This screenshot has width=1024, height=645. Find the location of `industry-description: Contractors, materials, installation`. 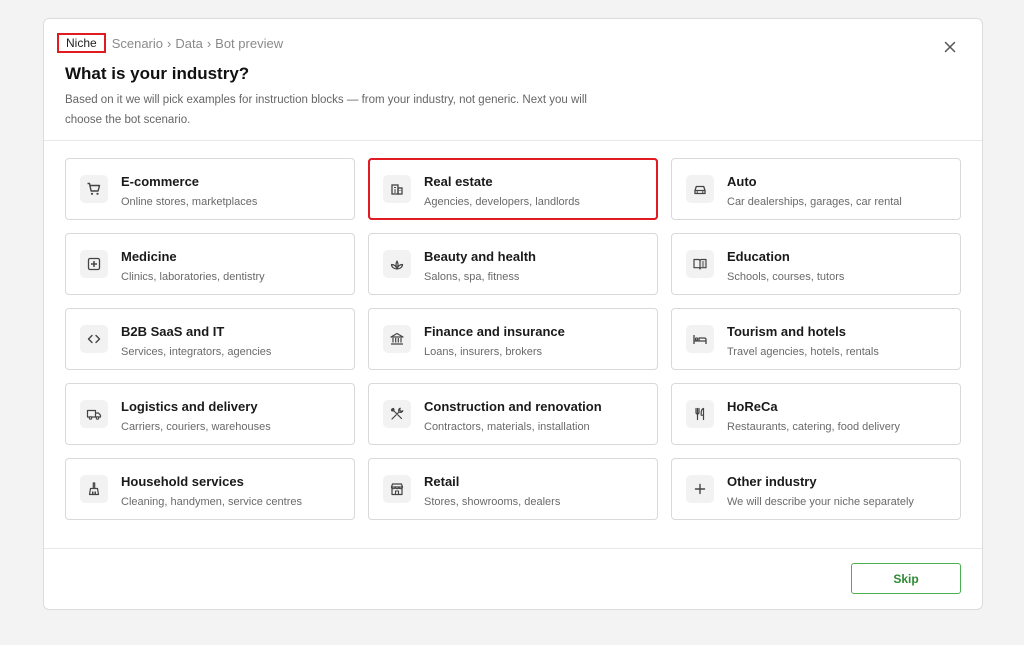

industry-description: Contractors, materials, installation is located at coordinates (507, 427).